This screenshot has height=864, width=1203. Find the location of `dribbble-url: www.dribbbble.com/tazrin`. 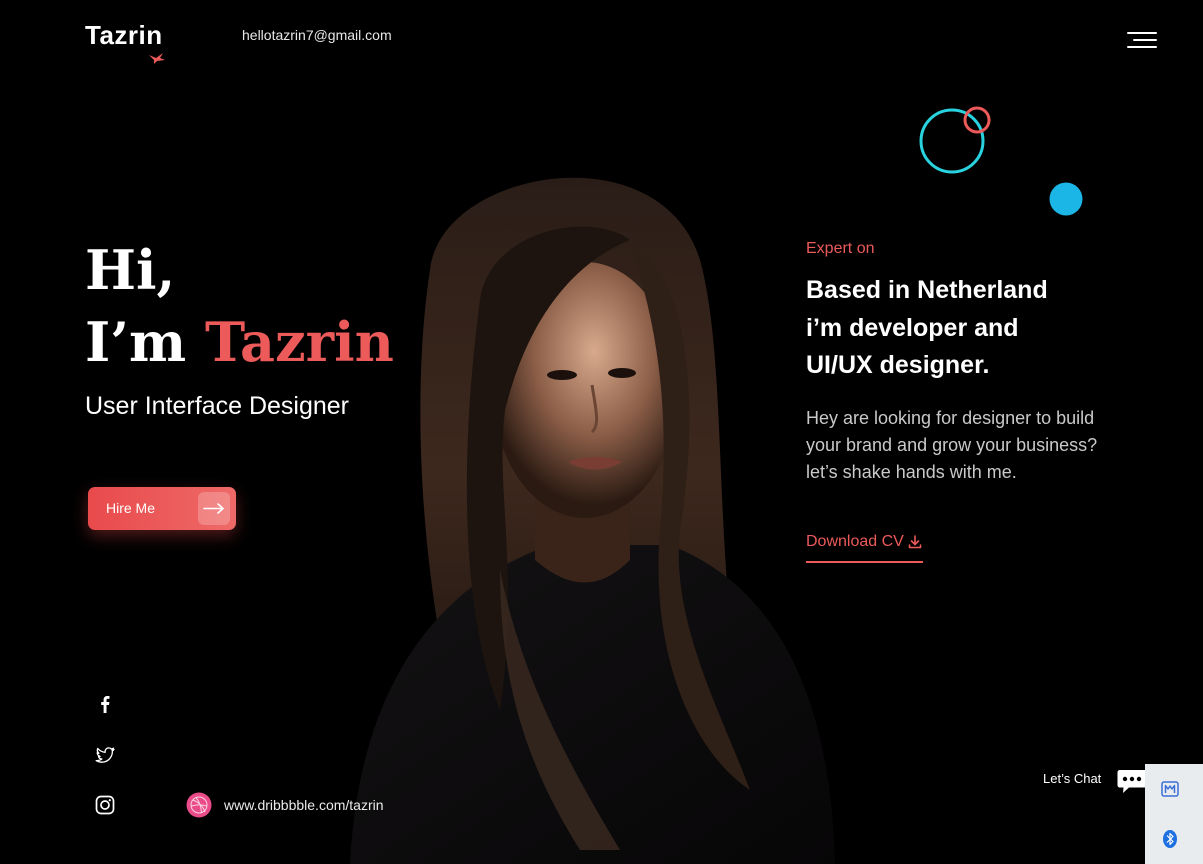

dribbble-url: www.dribbbble.com/tazrin is located at coordinates (304, 805).